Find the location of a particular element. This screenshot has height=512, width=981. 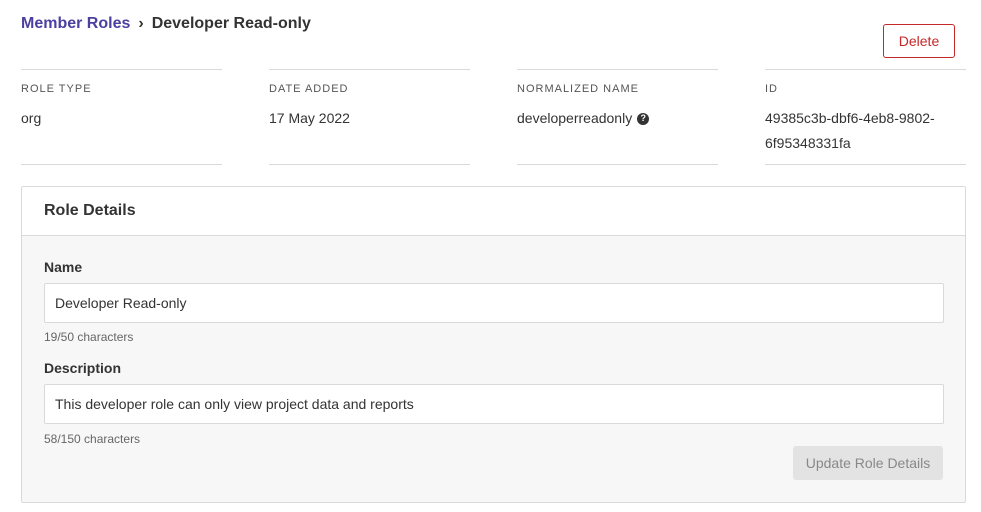

delete-button: Delete is located at coordinates (919, 41).